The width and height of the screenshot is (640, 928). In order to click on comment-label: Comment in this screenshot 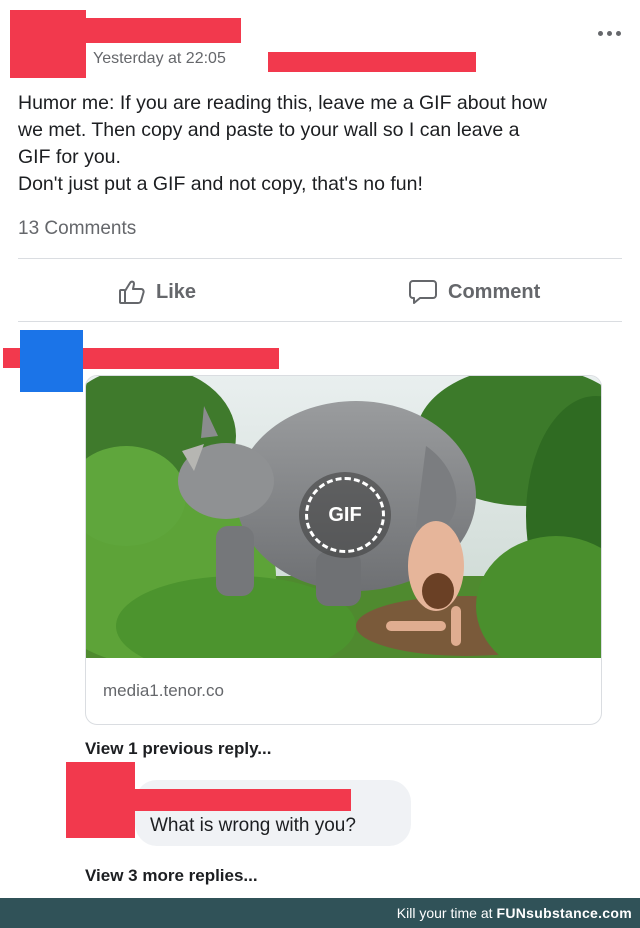, I will do `click(494, 291)`.